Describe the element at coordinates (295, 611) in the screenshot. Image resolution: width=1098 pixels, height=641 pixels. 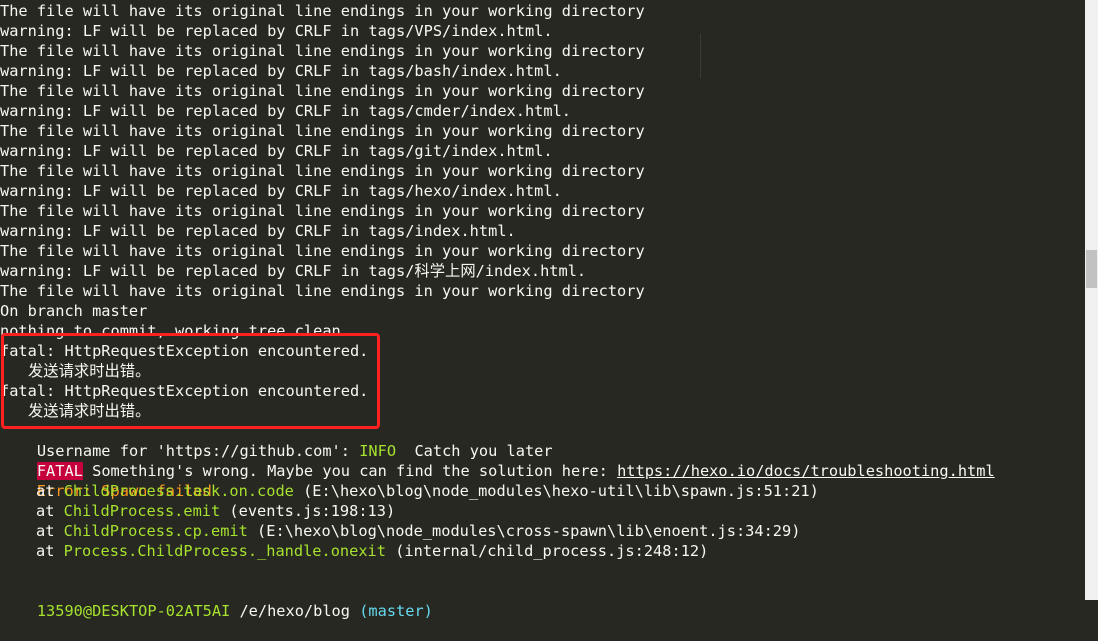
I see `prompt-path: /e/hexo/blog` at that location.